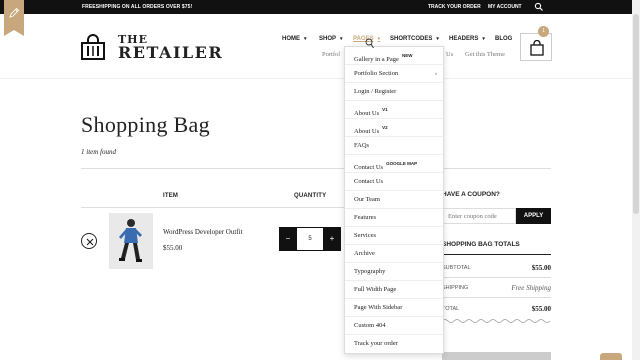 Image resolution: width=640 pixels, height=360 pixels. Describe the element at coordinates (171, 196) in the screenshot. I see `column-header-item: ITEM` at that location.